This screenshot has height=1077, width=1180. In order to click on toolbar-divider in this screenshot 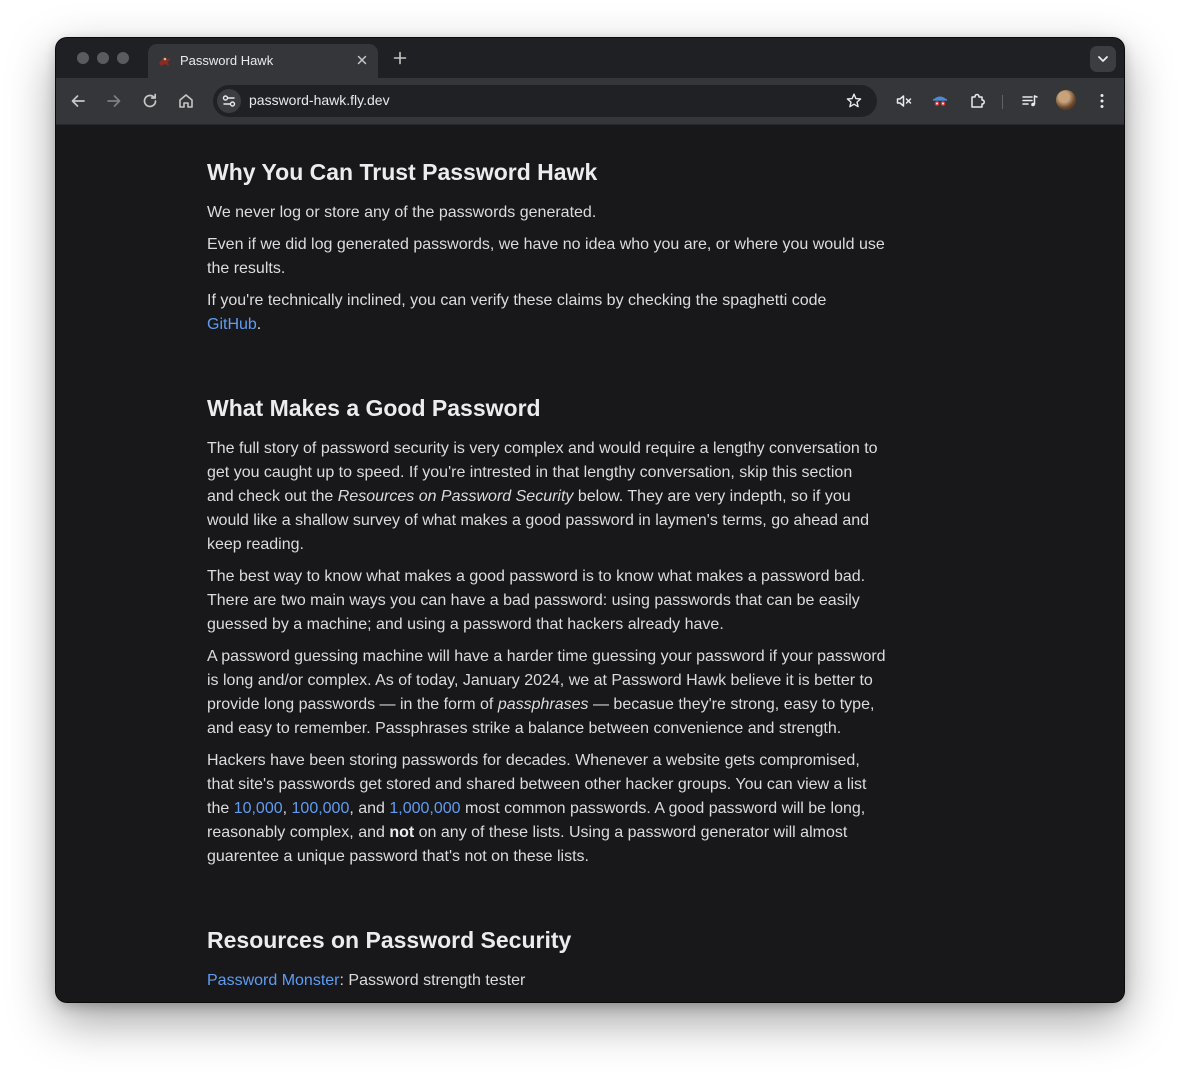, I will do `click(1002, 102)`.